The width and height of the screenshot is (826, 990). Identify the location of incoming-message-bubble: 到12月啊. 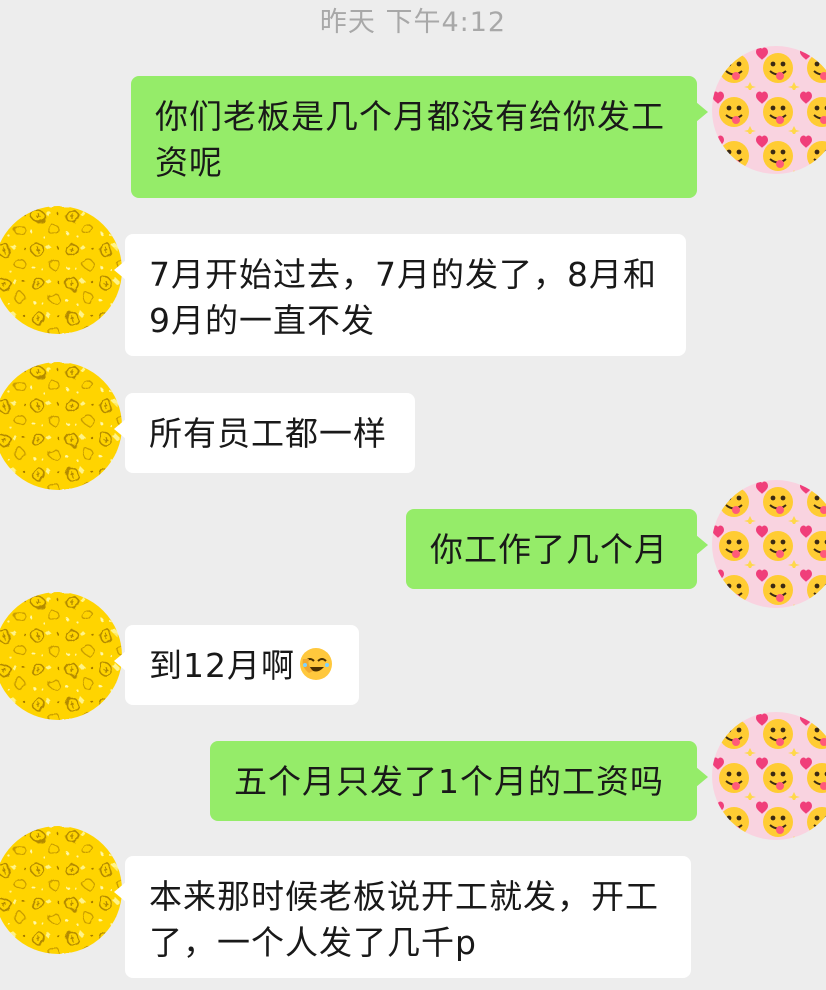
(236, 665).